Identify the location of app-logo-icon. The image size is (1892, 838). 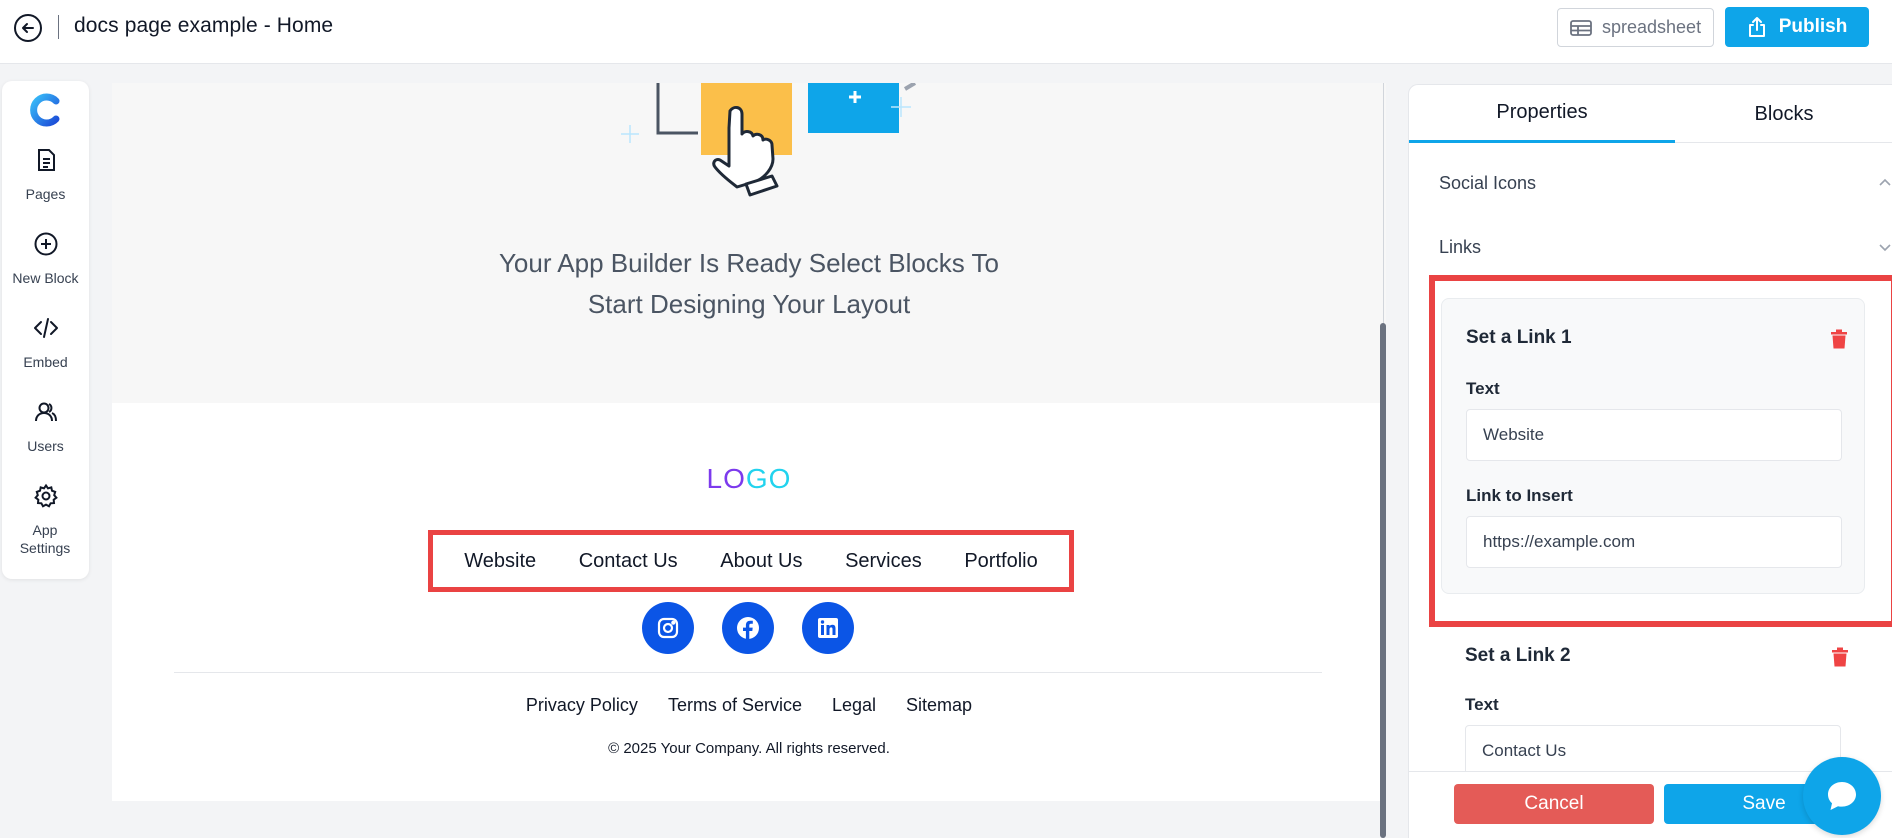
(45, 110).